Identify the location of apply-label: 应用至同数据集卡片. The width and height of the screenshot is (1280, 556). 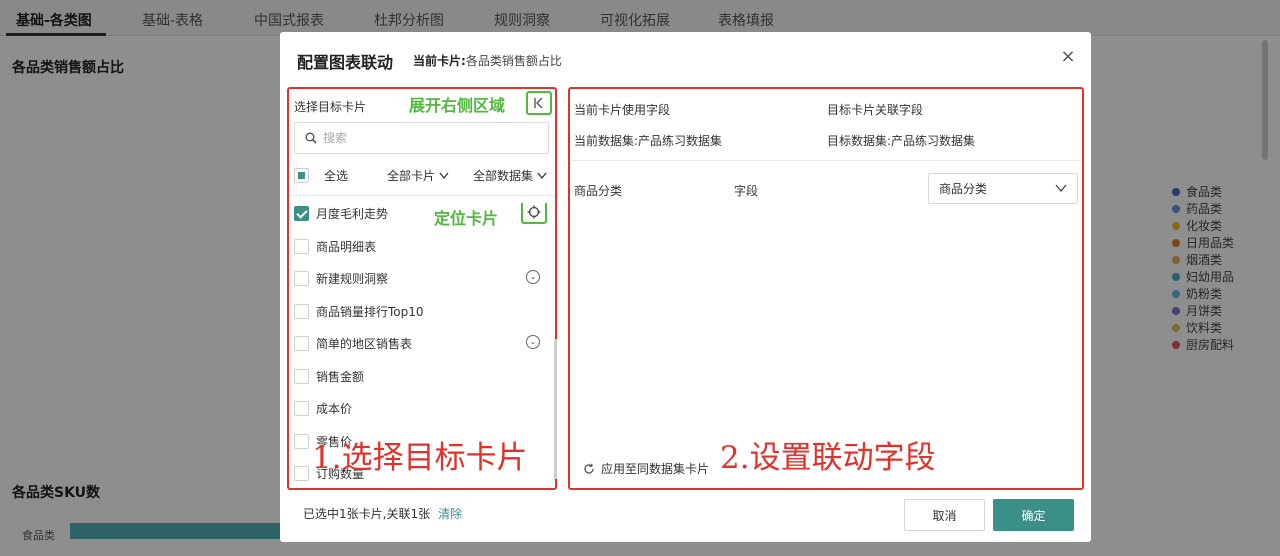
(655, 469).